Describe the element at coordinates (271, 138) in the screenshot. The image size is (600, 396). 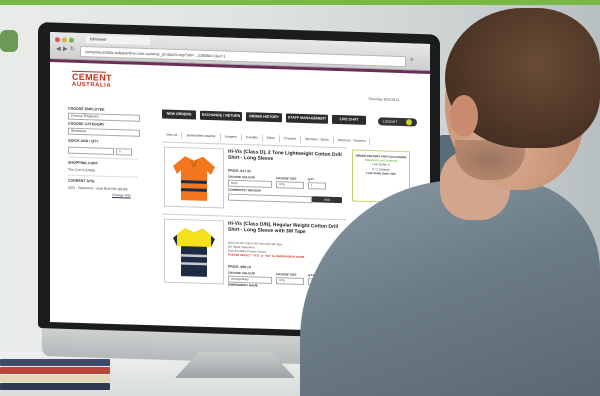
I see `filter-shirts: Shirts` at that location.